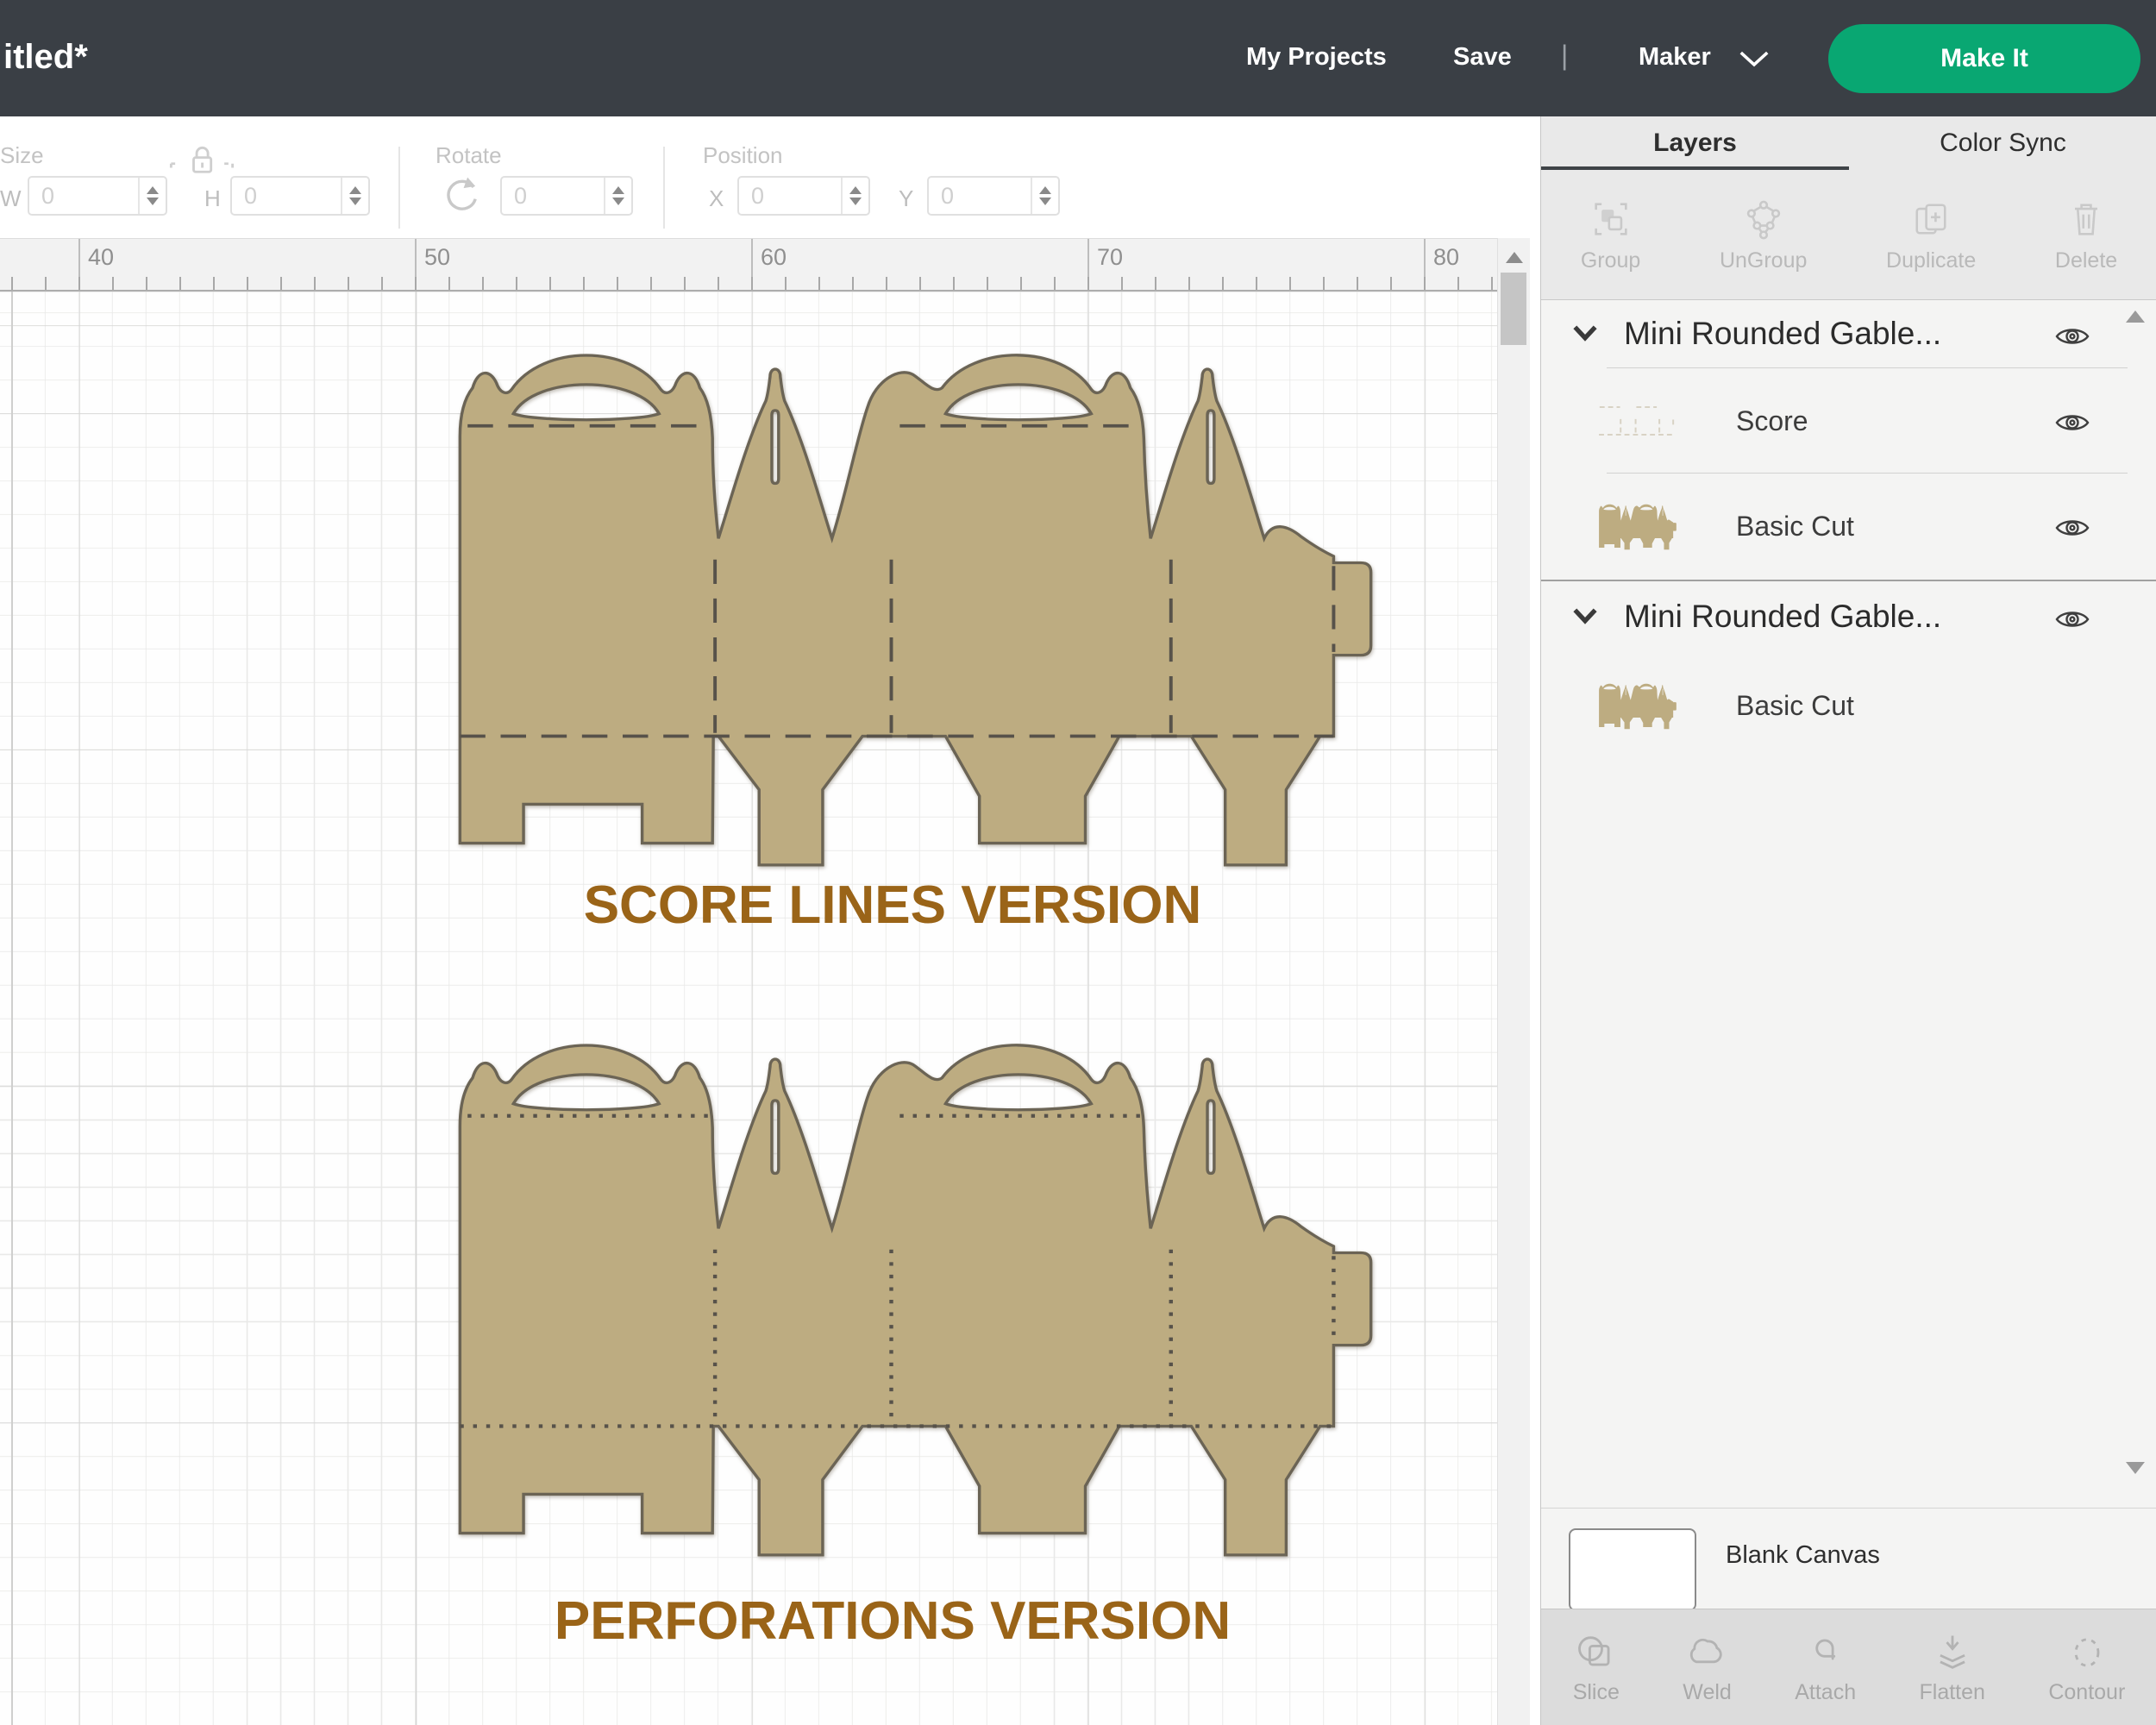 This screenshot has width=2156, height=1725. What do you see at coordinates (1632, 1569) in the screenshot?
I see `blank-canvas-thumbnail` at bounding box center [1632, 1569].